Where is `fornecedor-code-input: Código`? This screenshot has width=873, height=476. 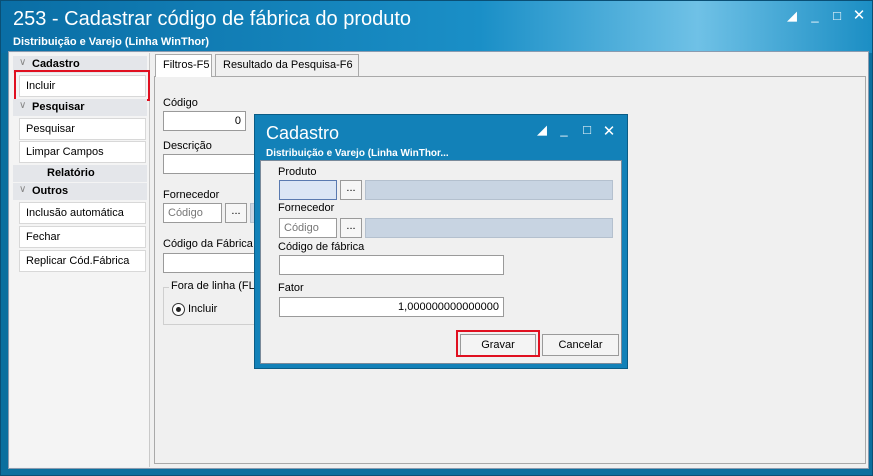 fornecedor-code-input: Código is located at coordinates (192, 213).